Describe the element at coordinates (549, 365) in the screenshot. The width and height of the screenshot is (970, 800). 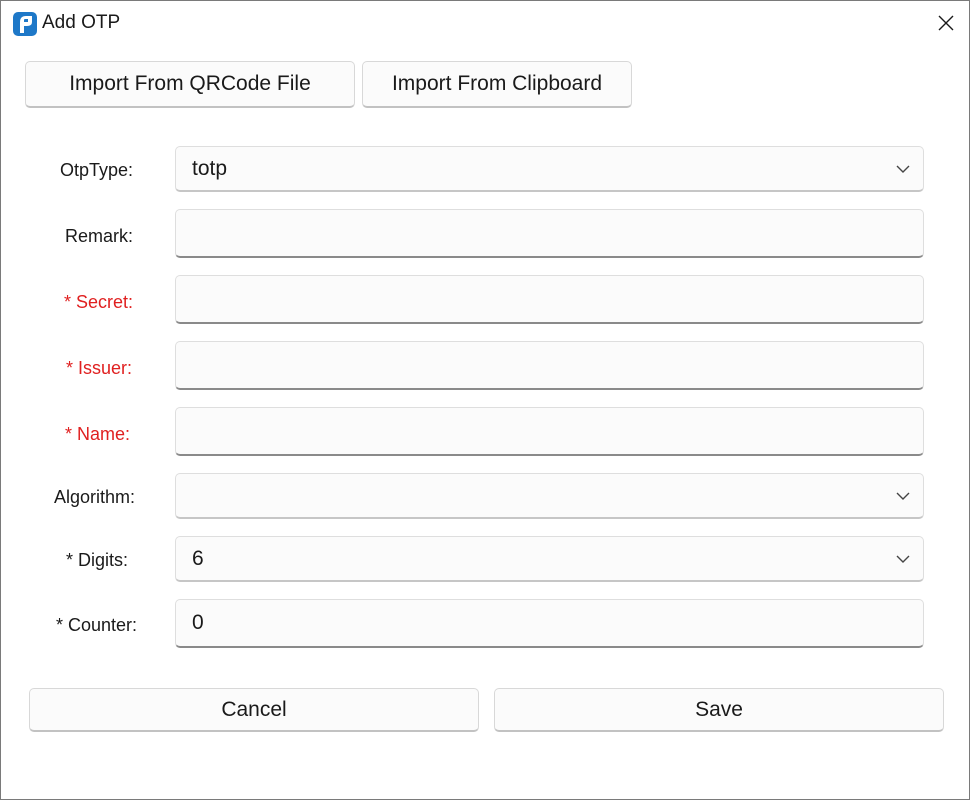
I see `issuer-input` at that location.